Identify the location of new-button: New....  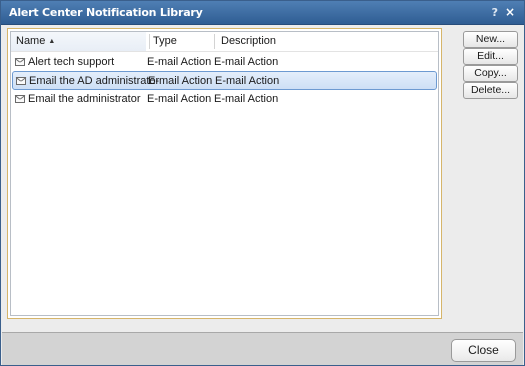
(490, 39).